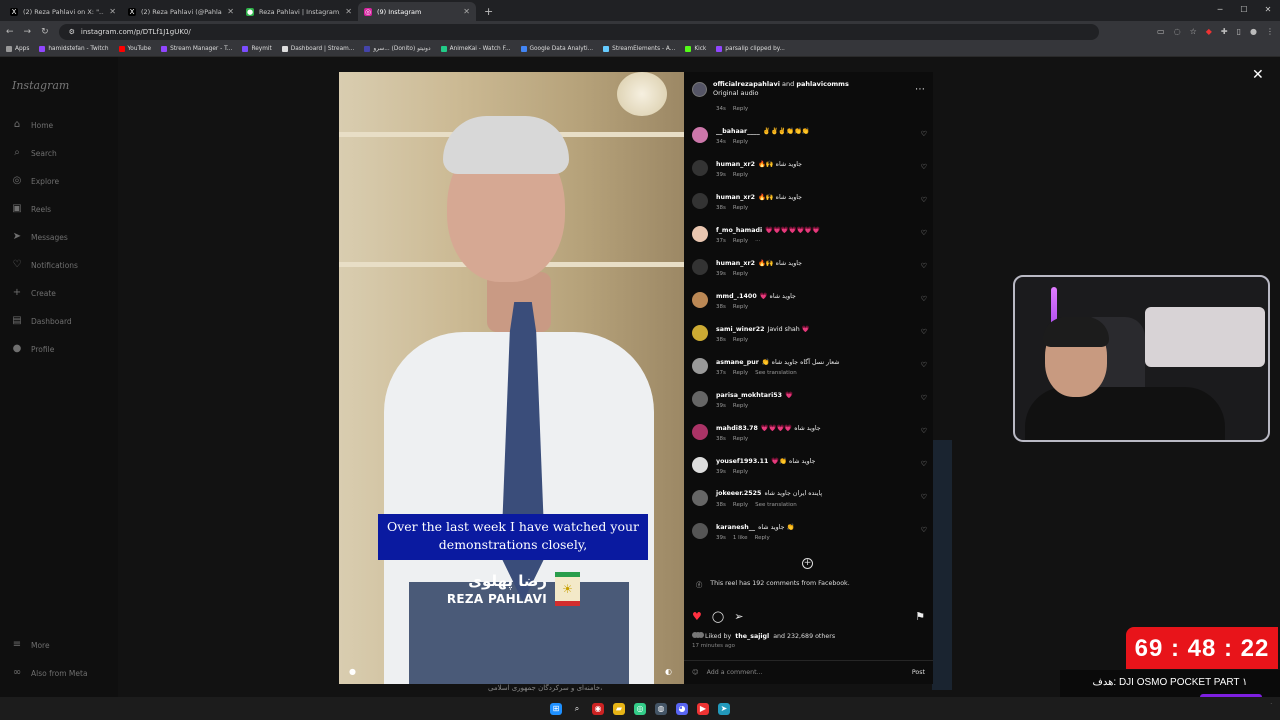 The height and width of the screenshot is (720, 1280). What do you see at coordinates (1270, 31) in the screenshot?
I see `menu-icon: ⋮` at bounding box center [1270, 31].